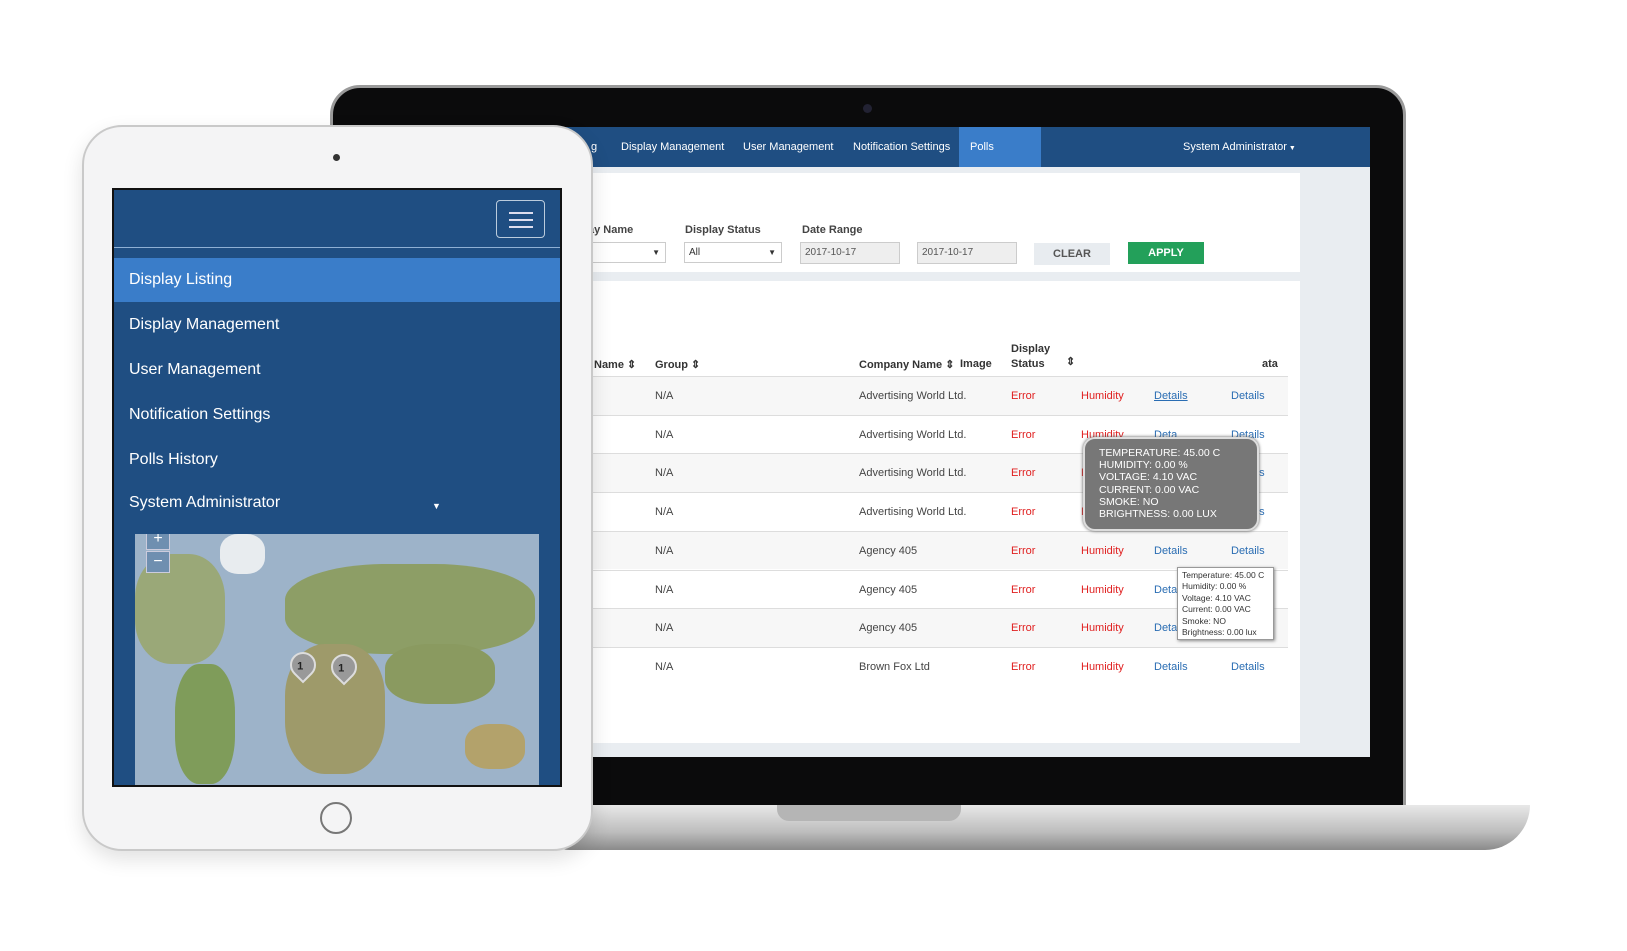 This screenshot has height=951, width=1627. What do you see at coordinates (1204, 620) in the screenshot?
I see `tooltip-line: Smoke: NO` at bounding box center [1204, 620].